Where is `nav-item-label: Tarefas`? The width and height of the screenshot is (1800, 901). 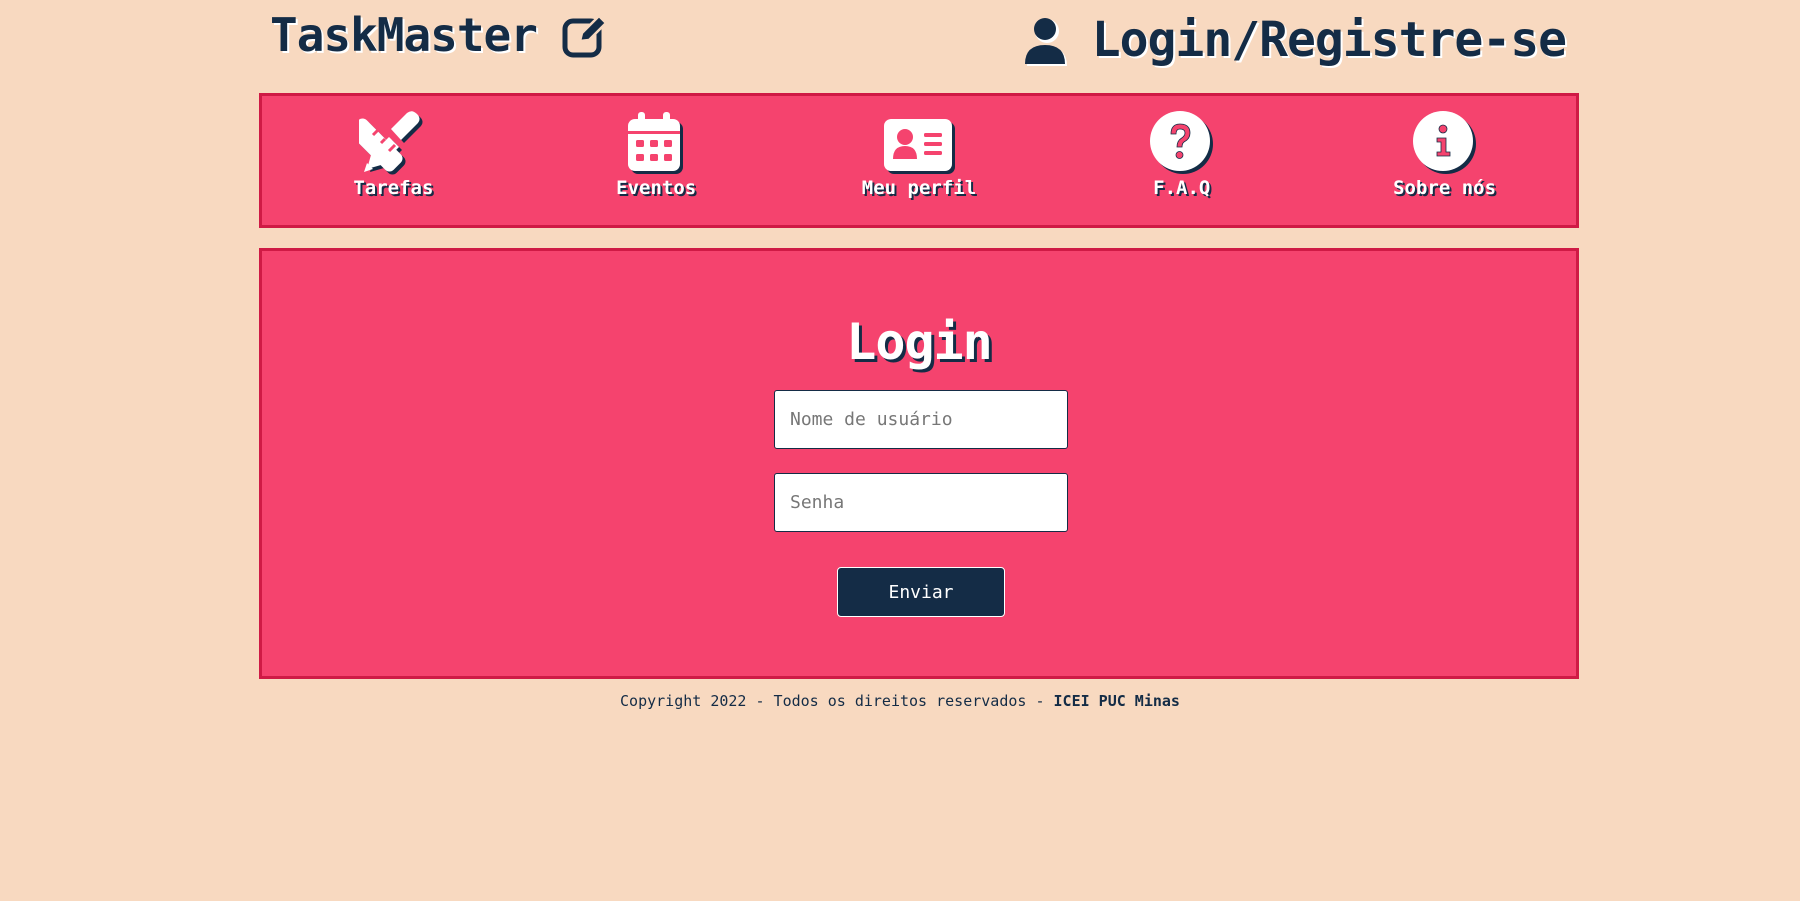 nav-item-label: Tarefas is located at coordinates (393, 187).